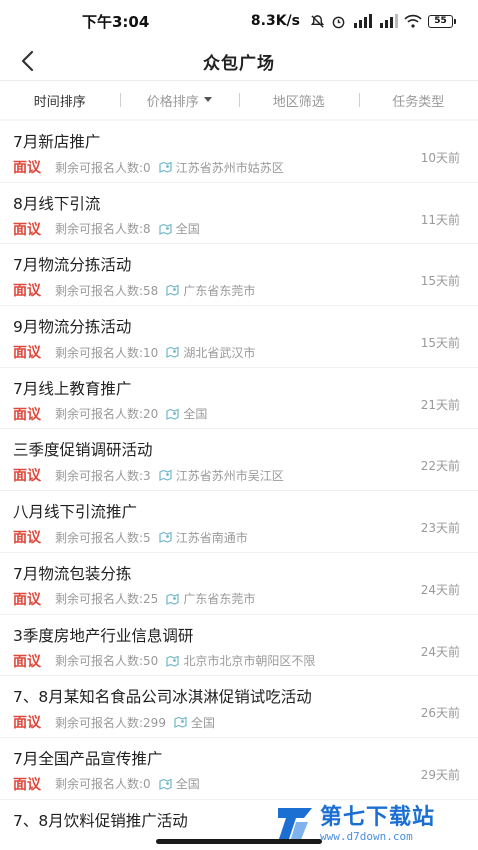  I want to click on task-title: 三季度促销调研活动, so click(83, 450).